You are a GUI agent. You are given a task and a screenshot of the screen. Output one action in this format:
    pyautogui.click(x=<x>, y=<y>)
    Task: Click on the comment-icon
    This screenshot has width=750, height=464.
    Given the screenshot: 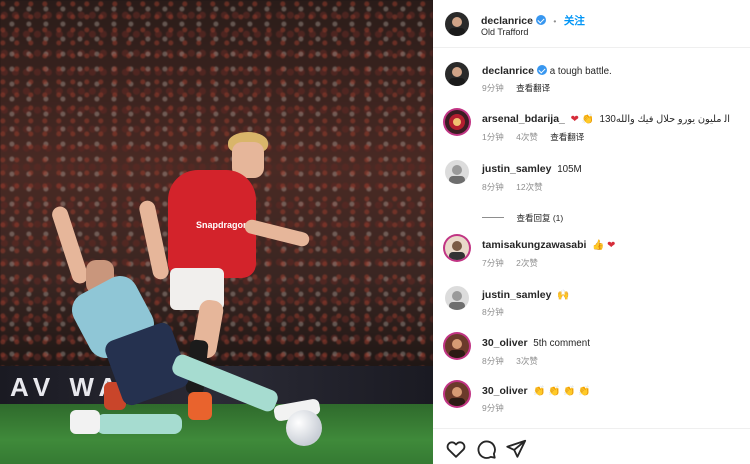 What is the action you would take?
    pyautogui.click(x=486, y=449)
    